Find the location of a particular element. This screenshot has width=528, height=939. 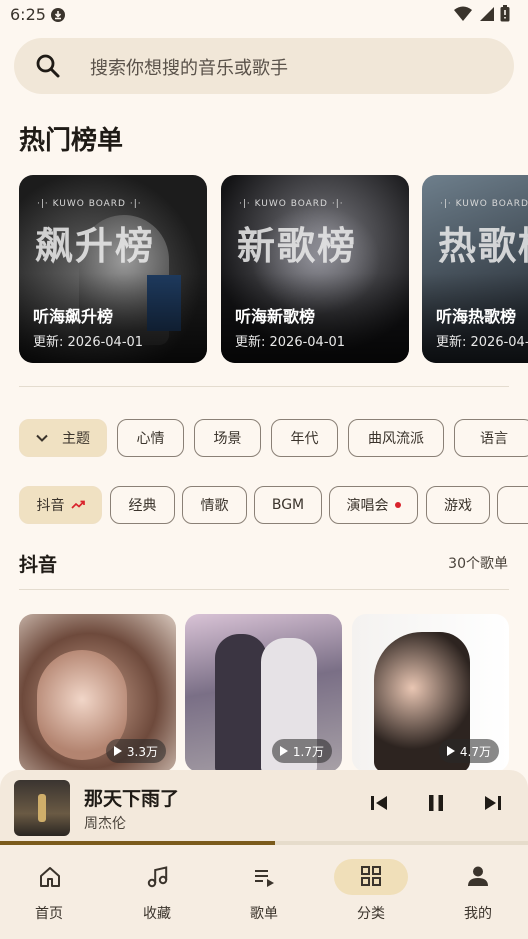

status-icons is located at coordinates (482, 15).